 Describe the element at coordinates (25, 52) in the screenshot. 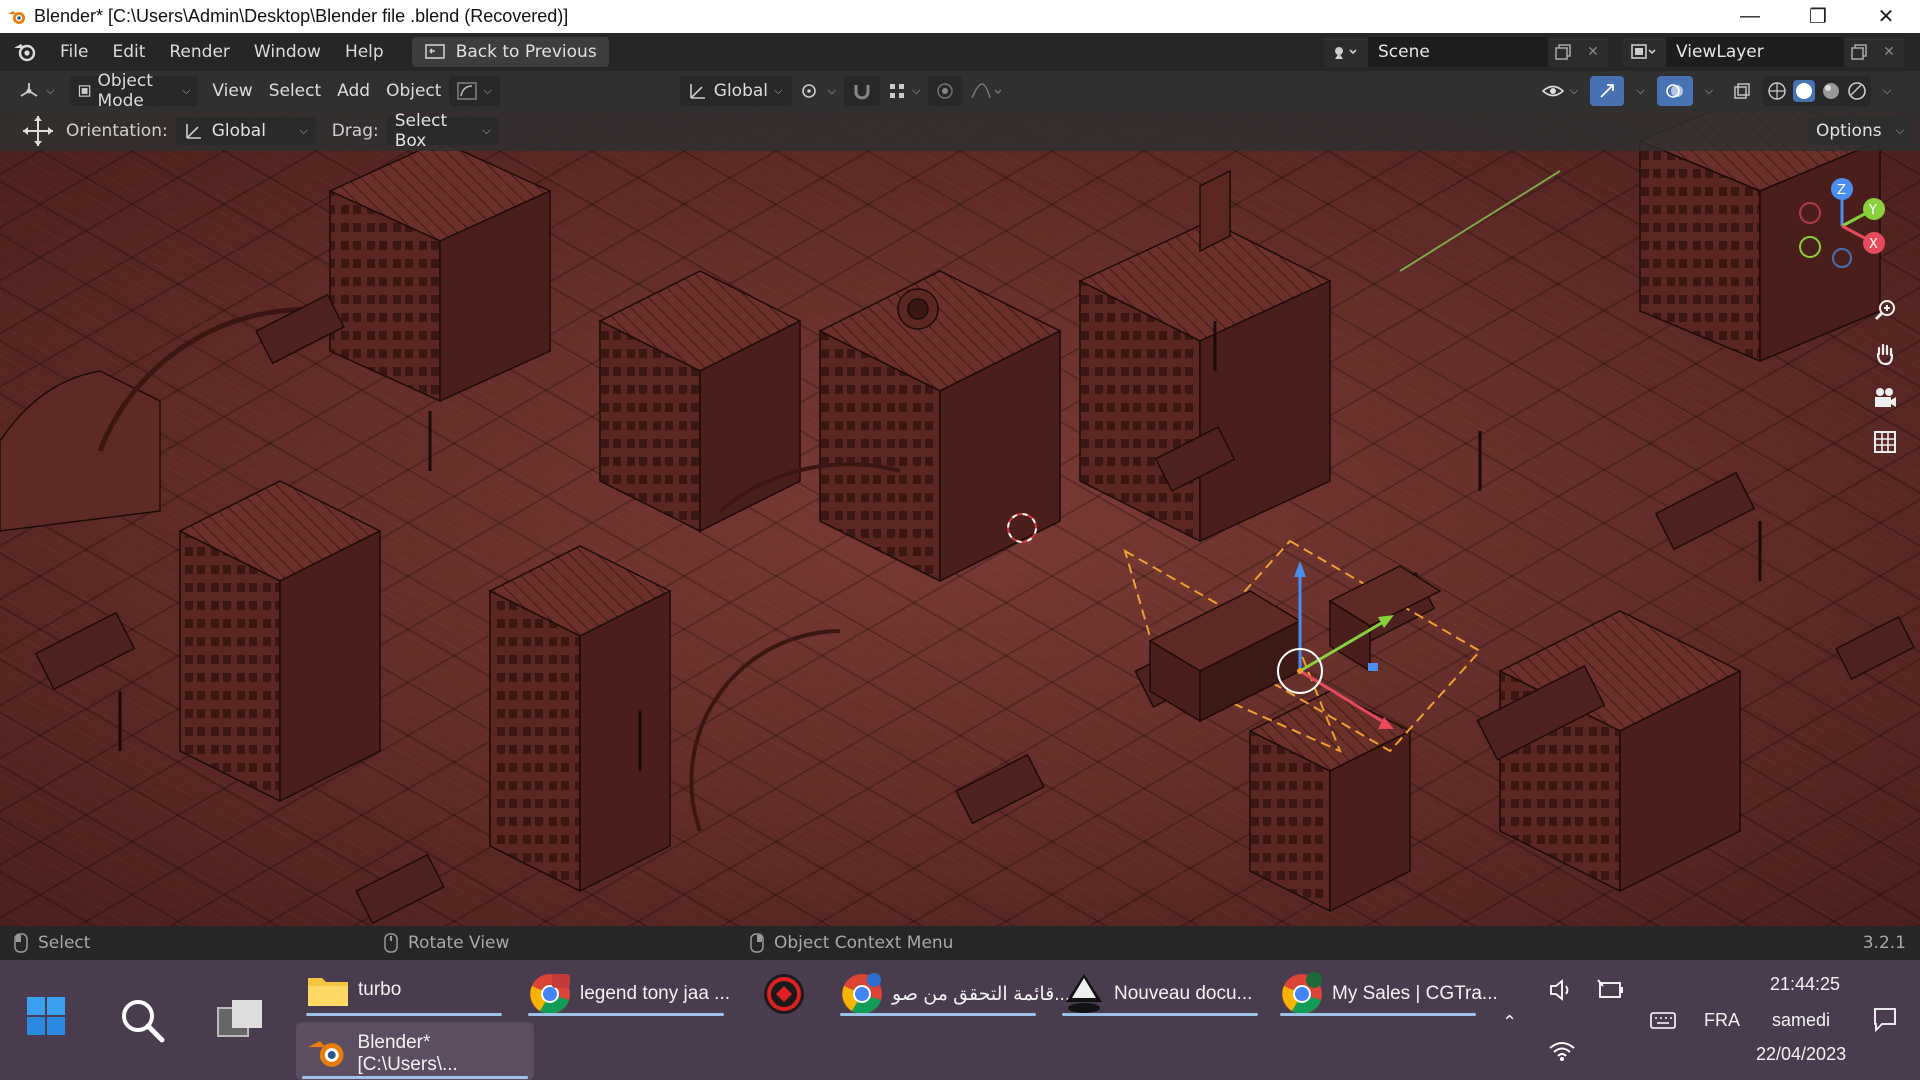

I see `blender-menu-icon` at that location.